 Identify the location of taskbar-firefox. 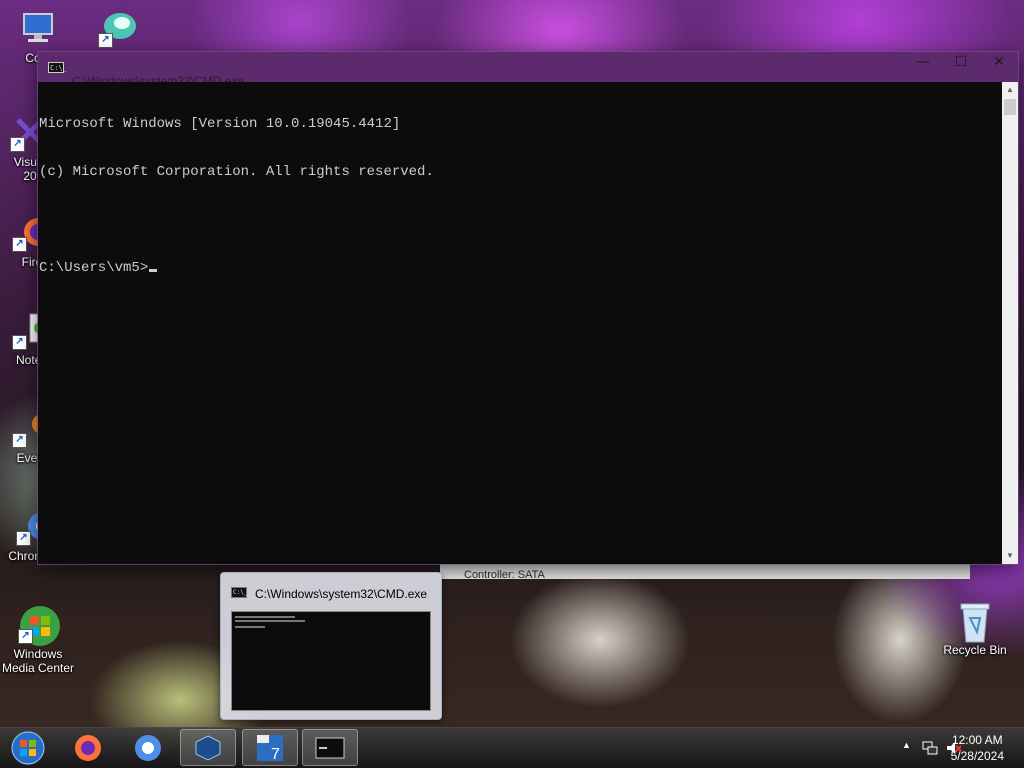
(88, 747).